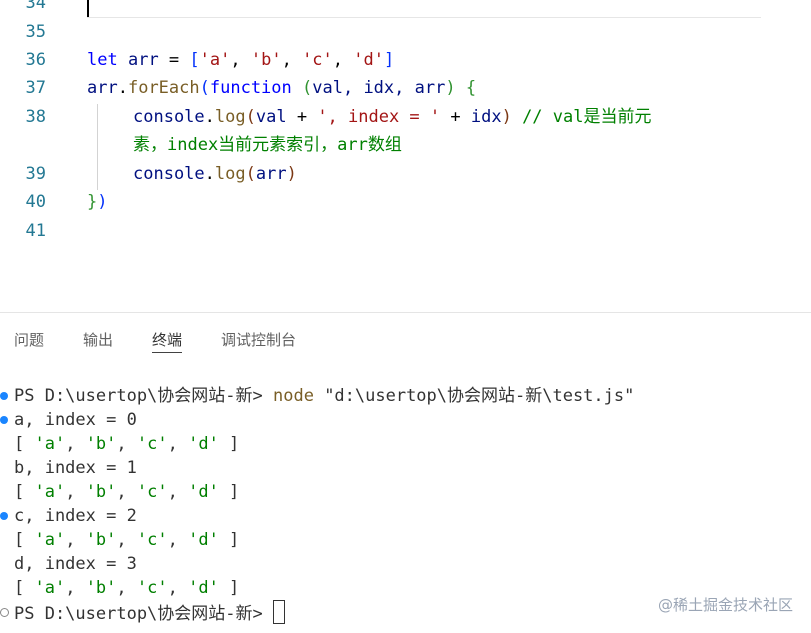 Image resolution: width=811 pixels, height=633 pixels. What do you see at coordinates (88, 8) in the screenshot?
I see `text-cursor` at bounding box center [88, 8].